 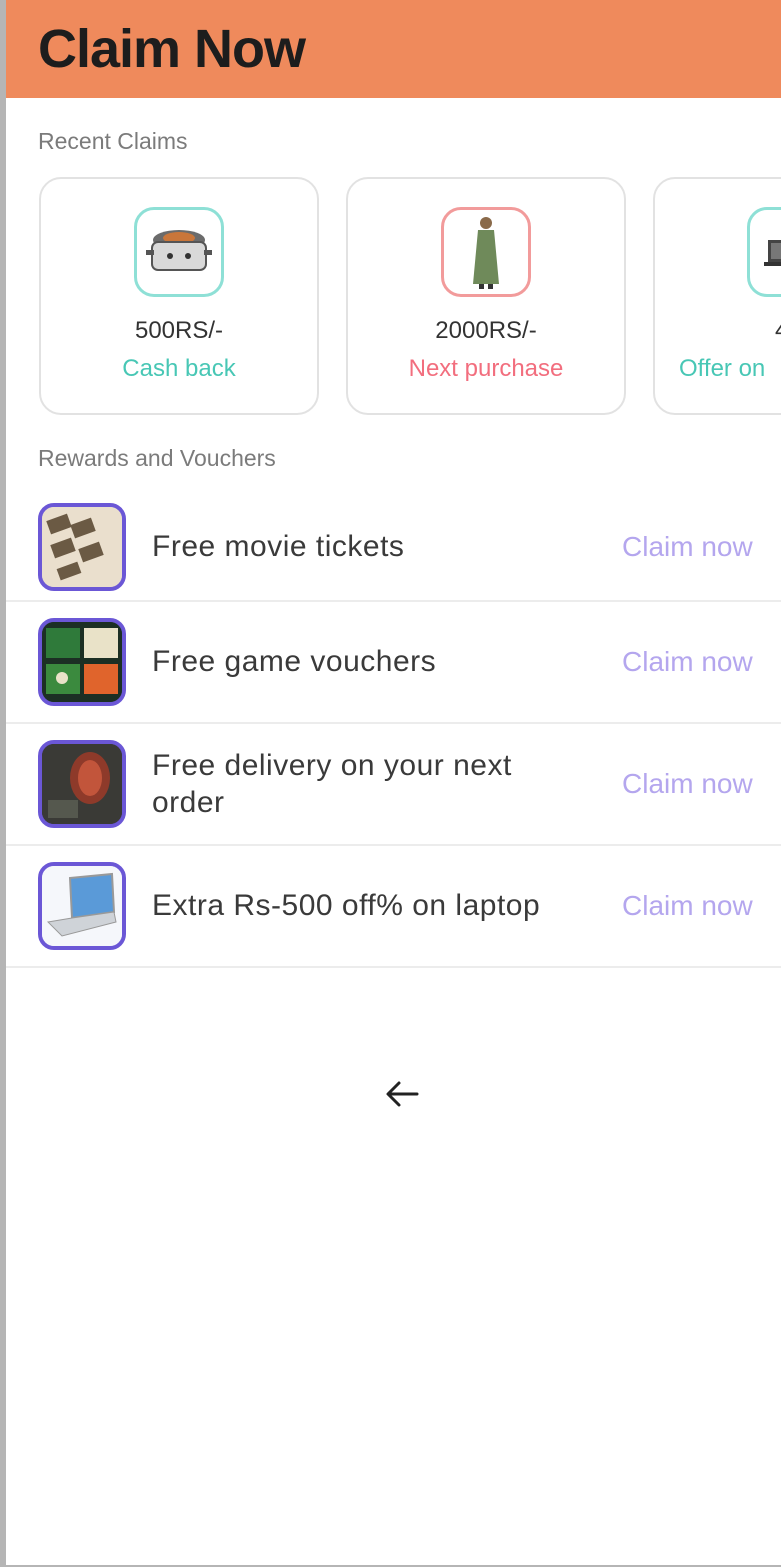 What do you see at coordinates (179, 252) in the screenshot?
I see `cooker-icon` at bounding box center [179, 252].